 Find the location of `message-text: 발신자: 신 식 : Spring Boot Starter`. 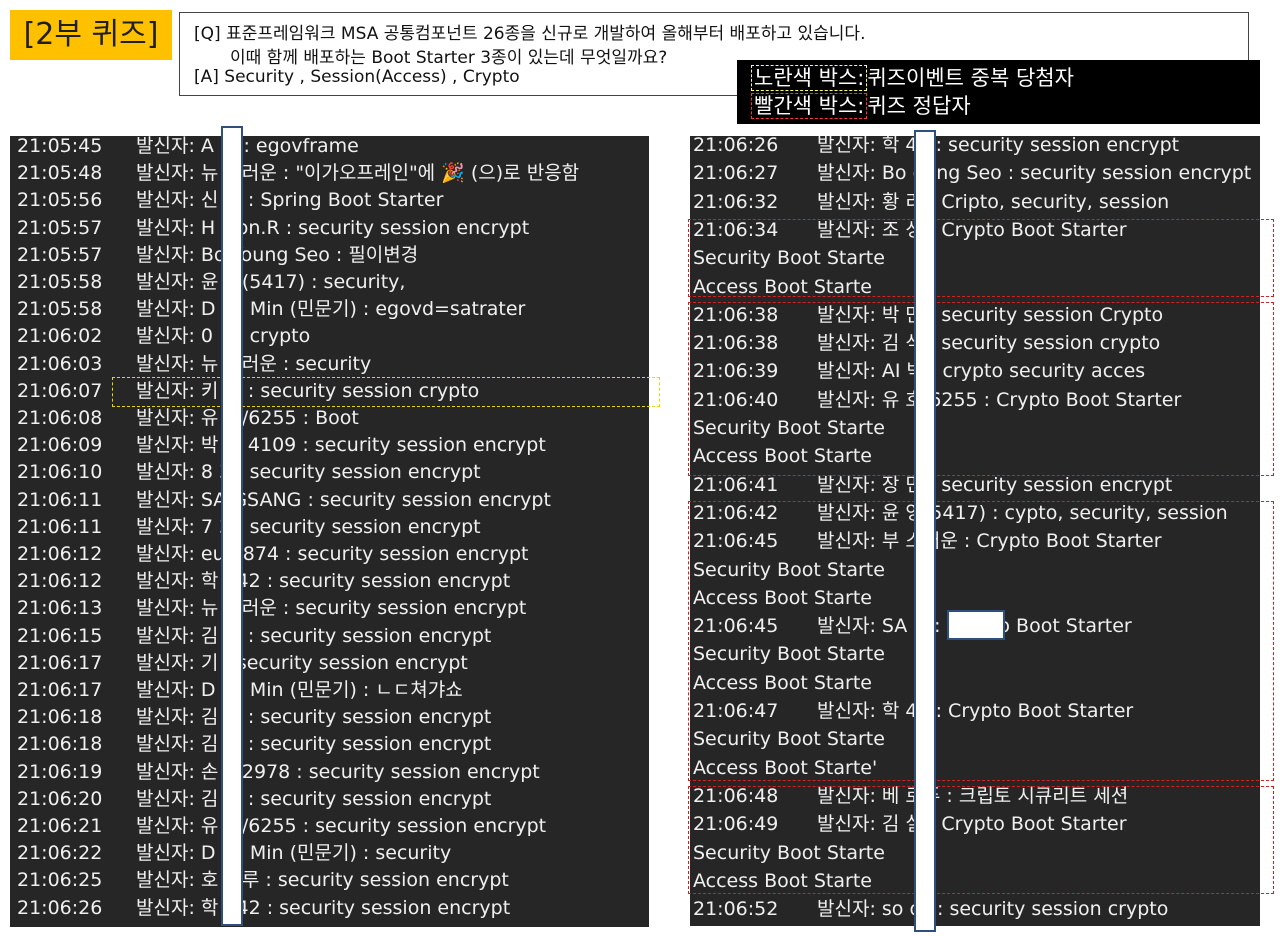

message-text: 발신자: 신 식 : Spring Boot Starter is located at coordinates (290, 200).